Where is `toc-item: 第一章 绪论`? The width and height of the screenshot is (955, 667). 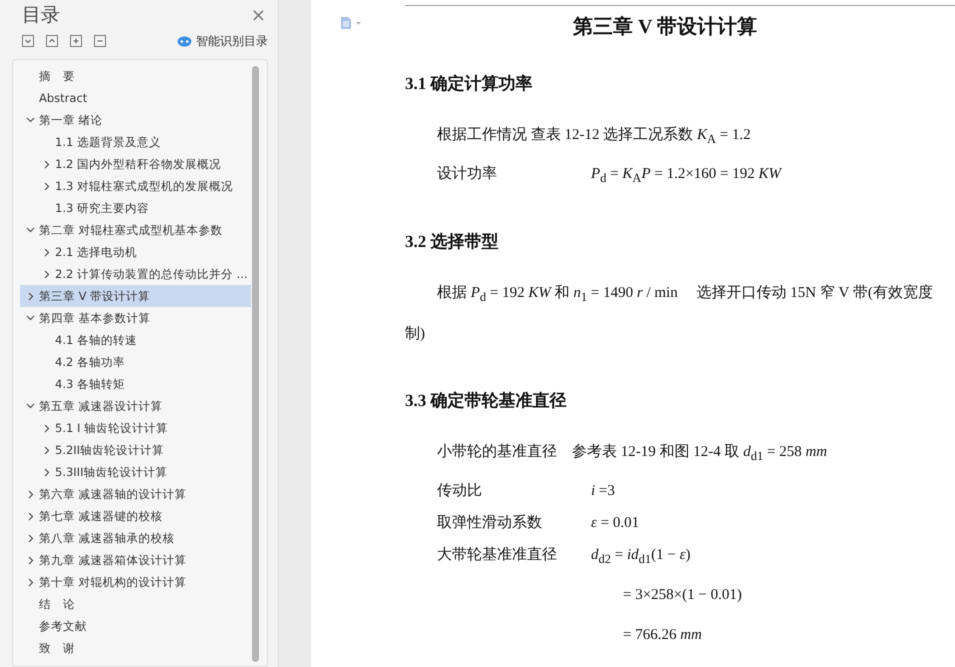
toc-item: 第一章 绪论 is located at coordinates (135, 120).